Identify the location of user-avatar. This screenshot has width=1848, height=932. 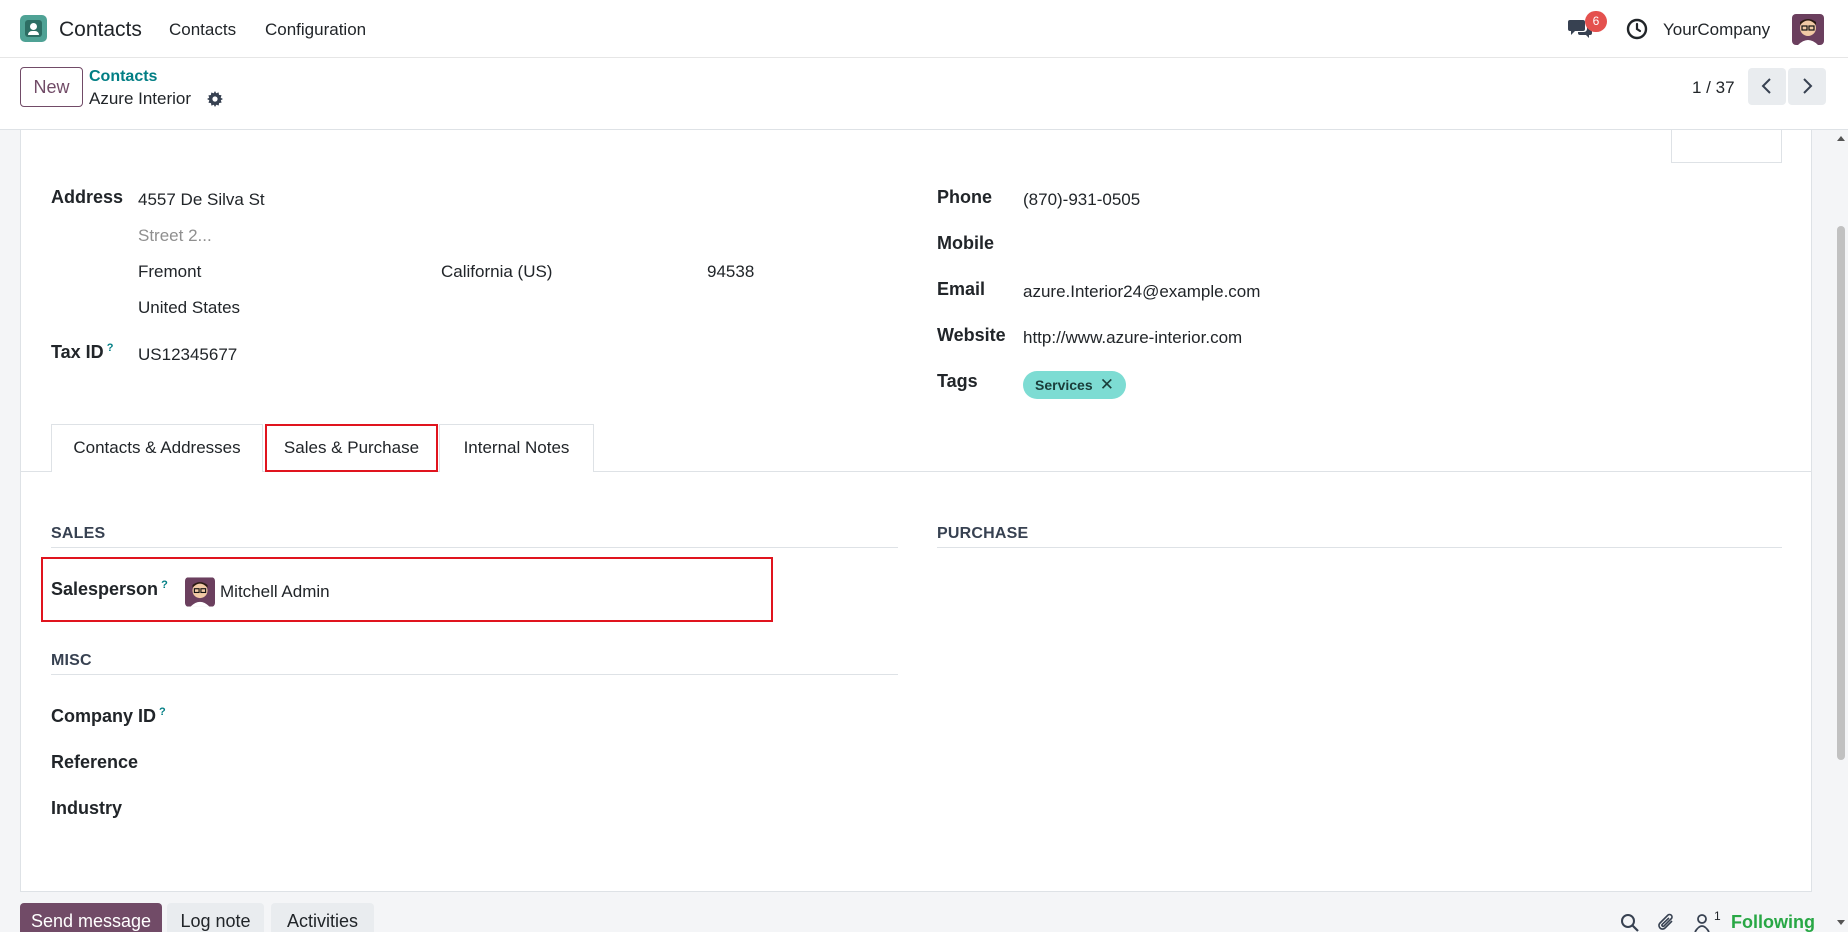
(1808, 29).